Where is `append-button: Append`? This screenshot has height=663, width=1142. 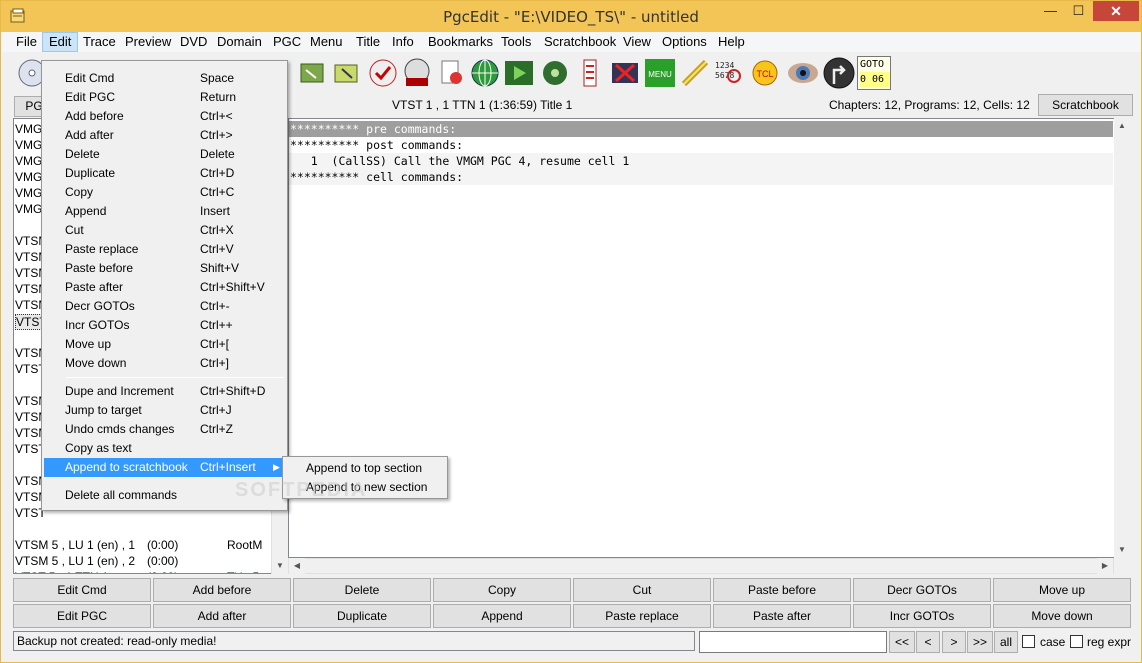 append-button: Append is located at coordinates (502, 616).